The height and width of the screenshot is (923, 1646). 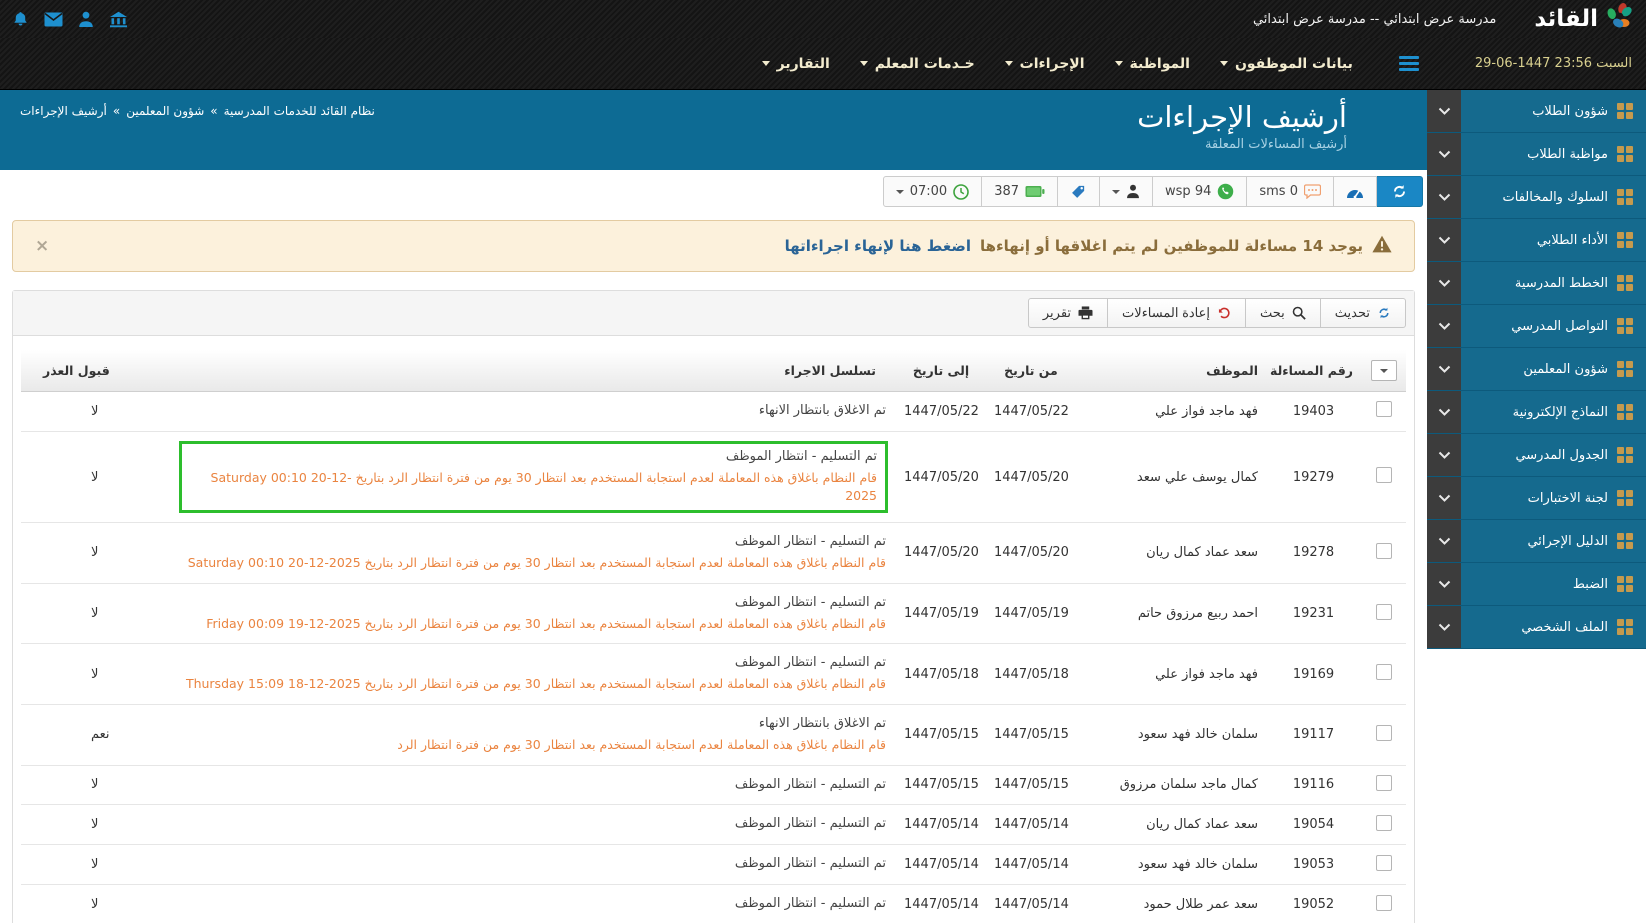 What do you see at coordinates (1313, 553) in the screenshot?
I see `row-id: 19278` at bounding box center [1313, 553].